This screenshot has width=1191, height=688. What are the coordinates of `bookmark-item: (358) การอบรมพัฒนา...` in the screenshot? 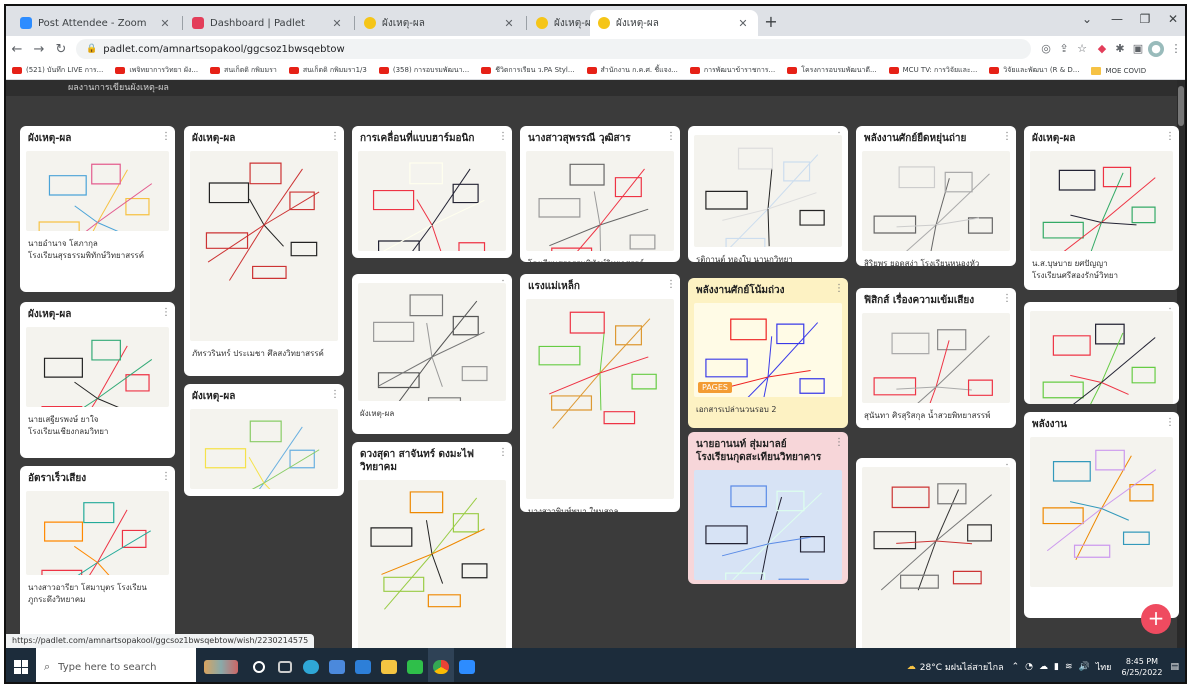 It's located at (423, 70).